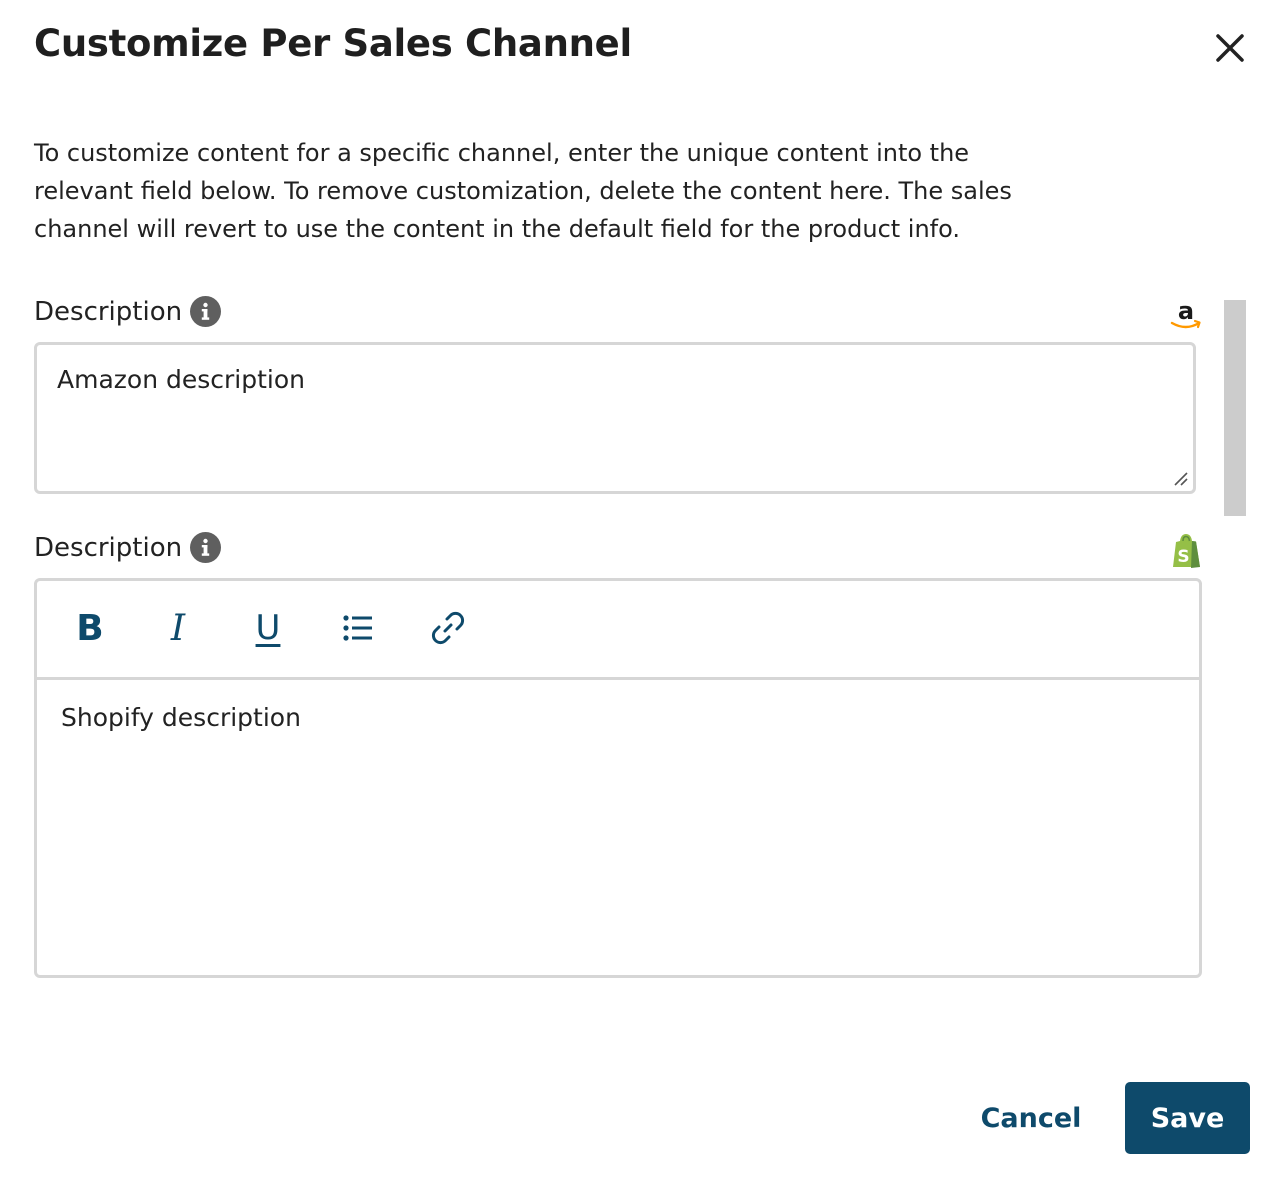 The width and height of the screenshot is (1288, 1188). I want to click on close-button, so click(1230, 48).